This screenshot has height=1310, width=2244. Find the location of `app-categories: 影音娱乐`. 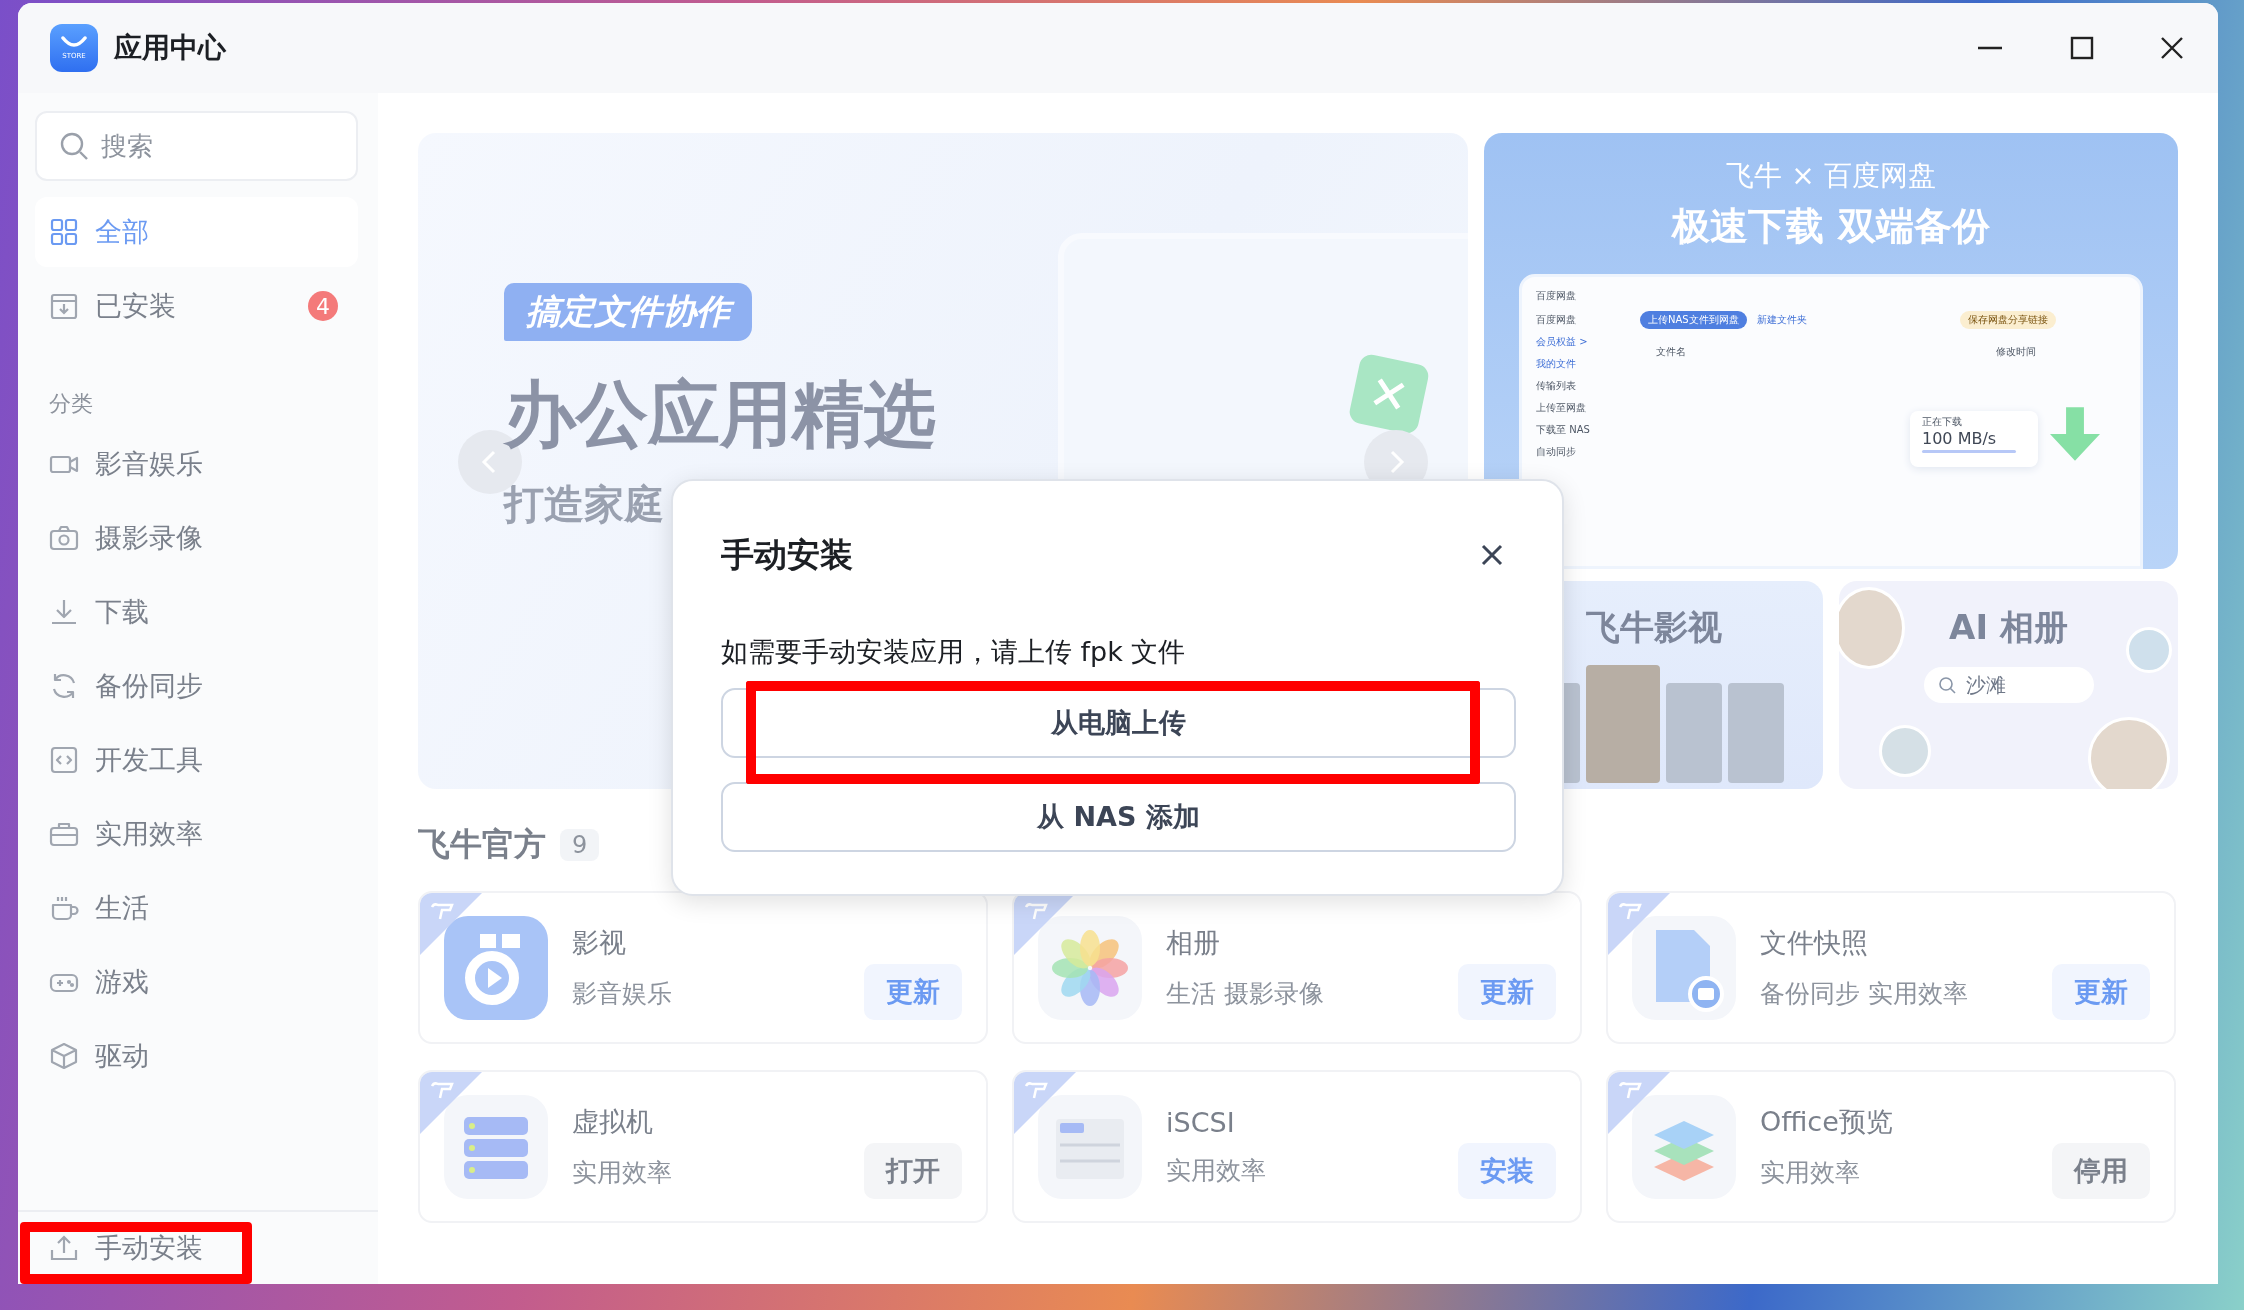

app-categories: 影音娱乐 is located at coordinates (622, 994).